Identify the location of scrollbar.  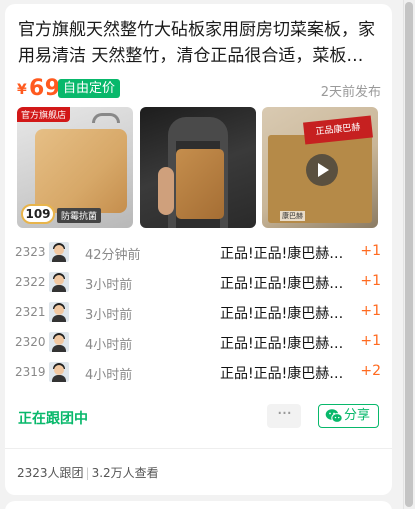
(409, 254).